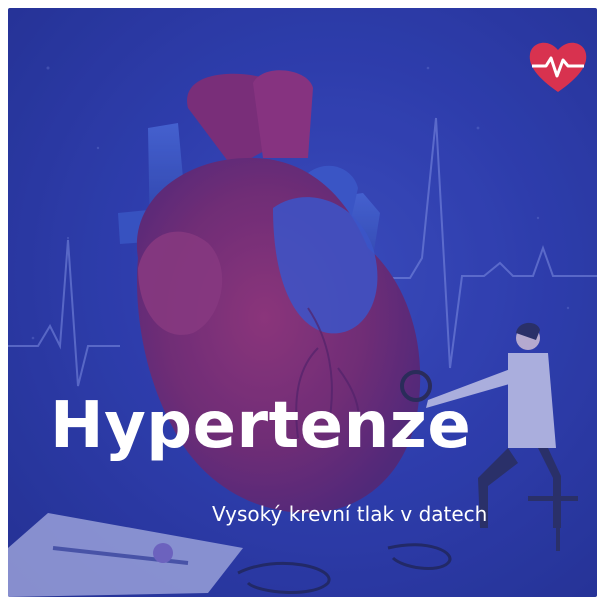 The width and height of the screenshot is (605, 605). I want to click on heart-pulse-icon, so click(558, 67).